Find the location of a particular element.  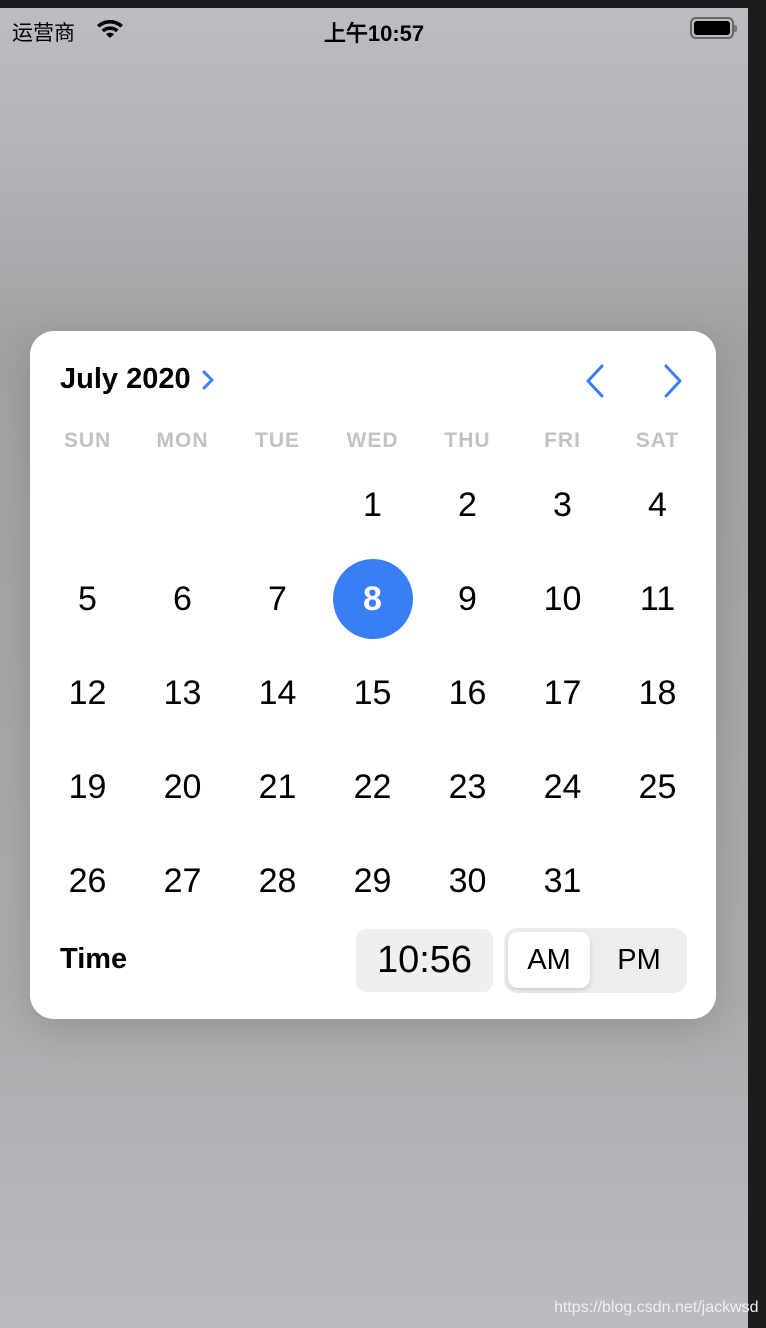

month-year-button: July 2020 is located at coordinates (137, 379).